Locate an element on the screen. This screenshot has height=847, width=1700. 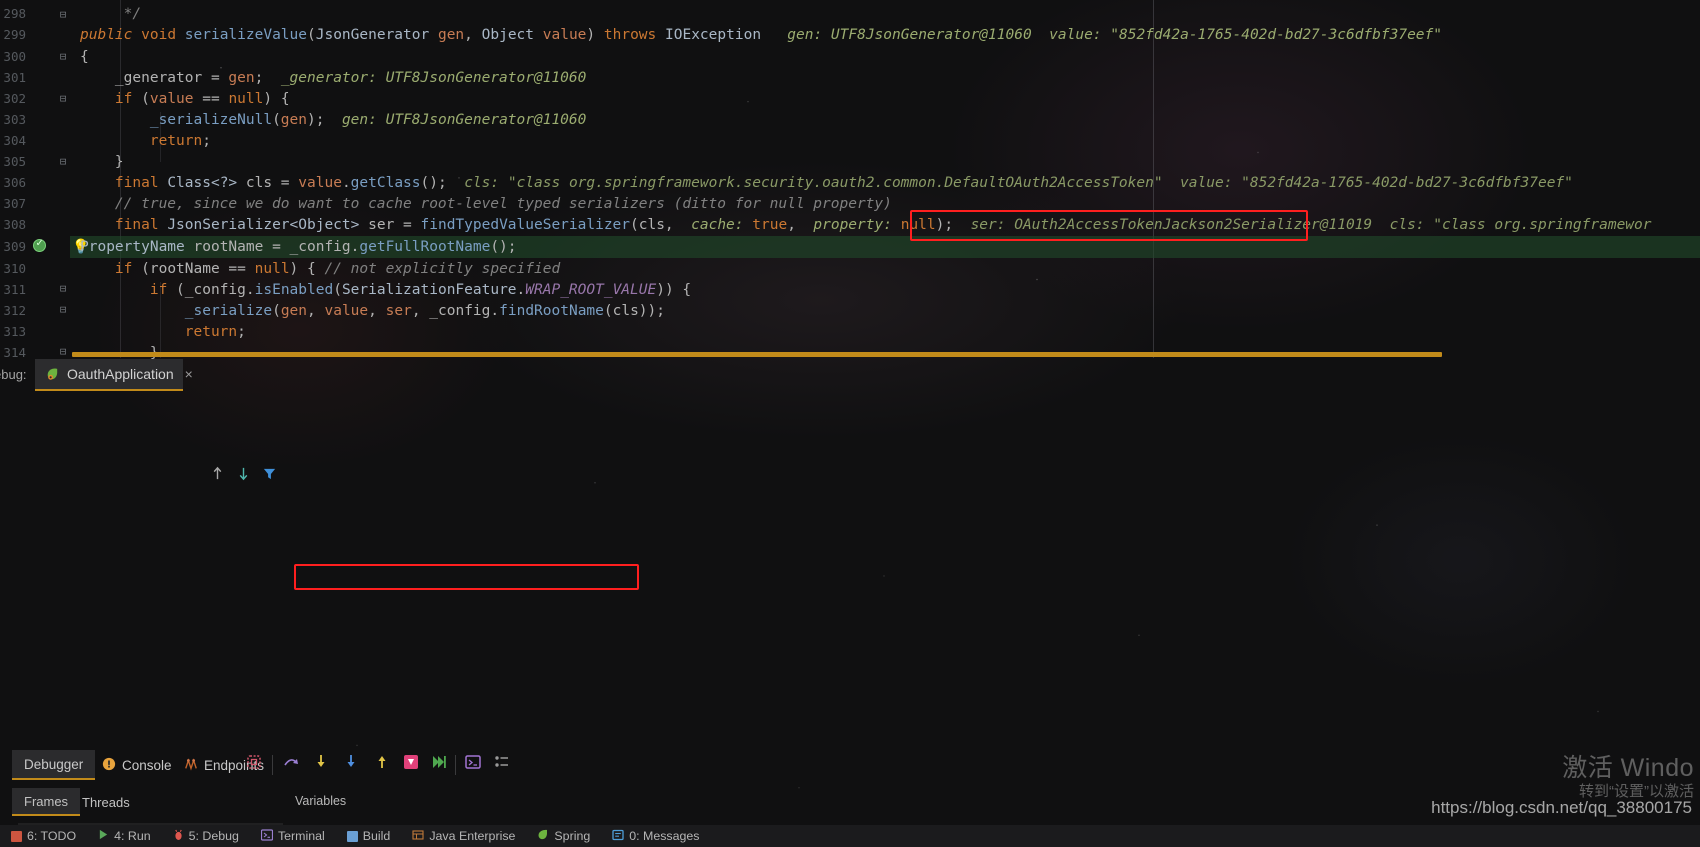
status-item-label: 5: Debug is located at coordinates (213, 836).